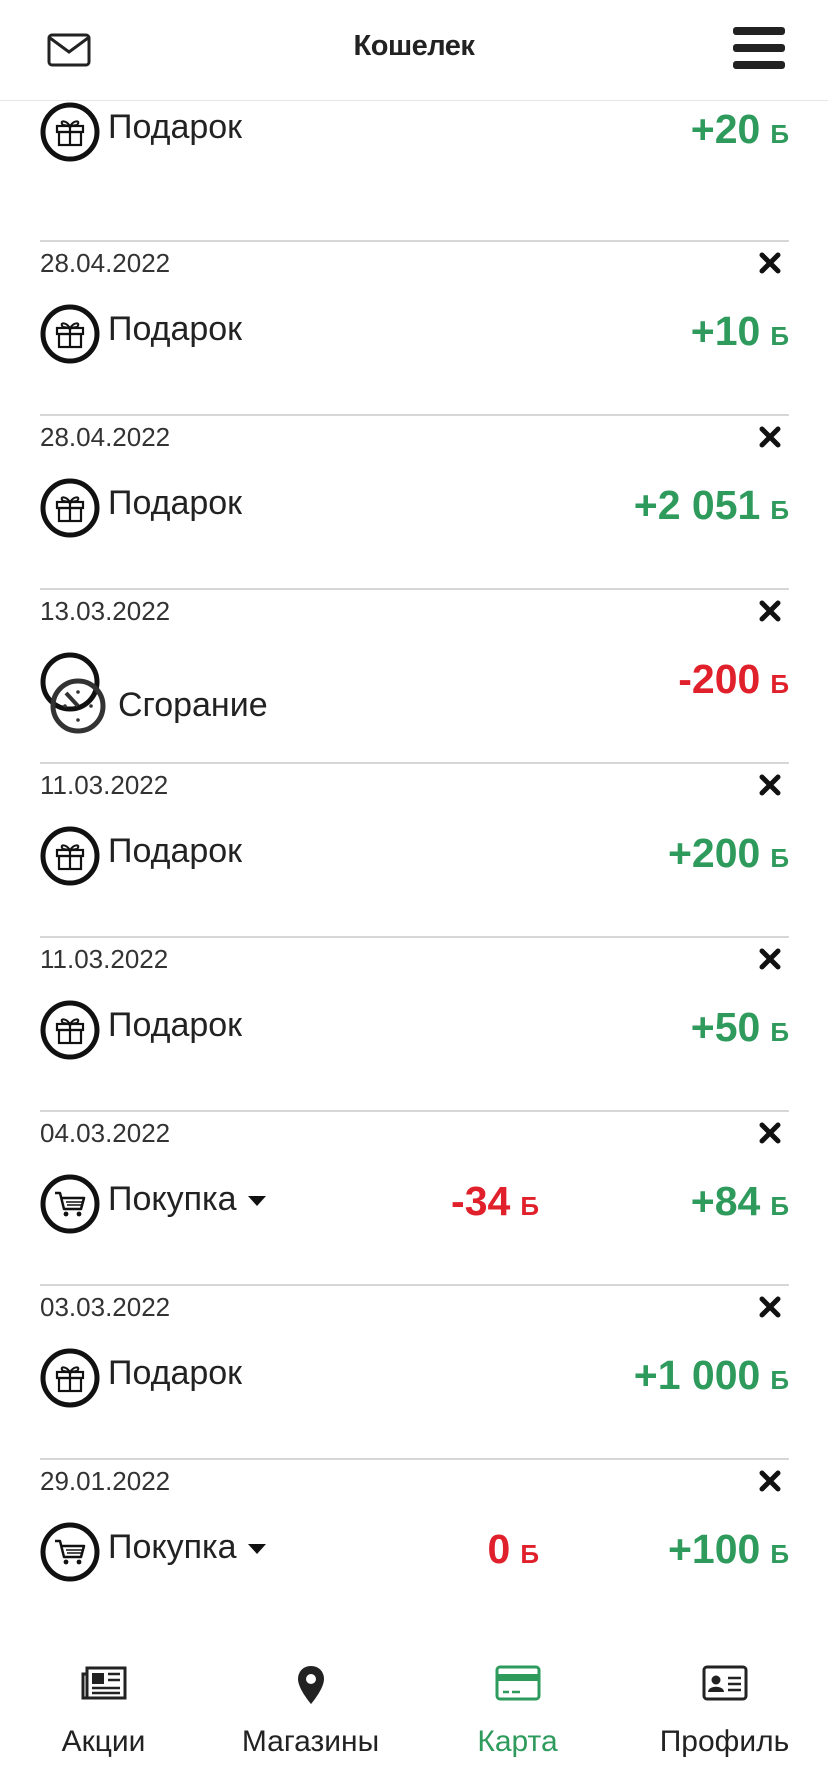 The height and width of the screenshot is (1792, 828). What do you see at coordinates (724, 1708) in the screenshot?
I see `tab-profile: Профиль` at bounding box center [724, 1708].